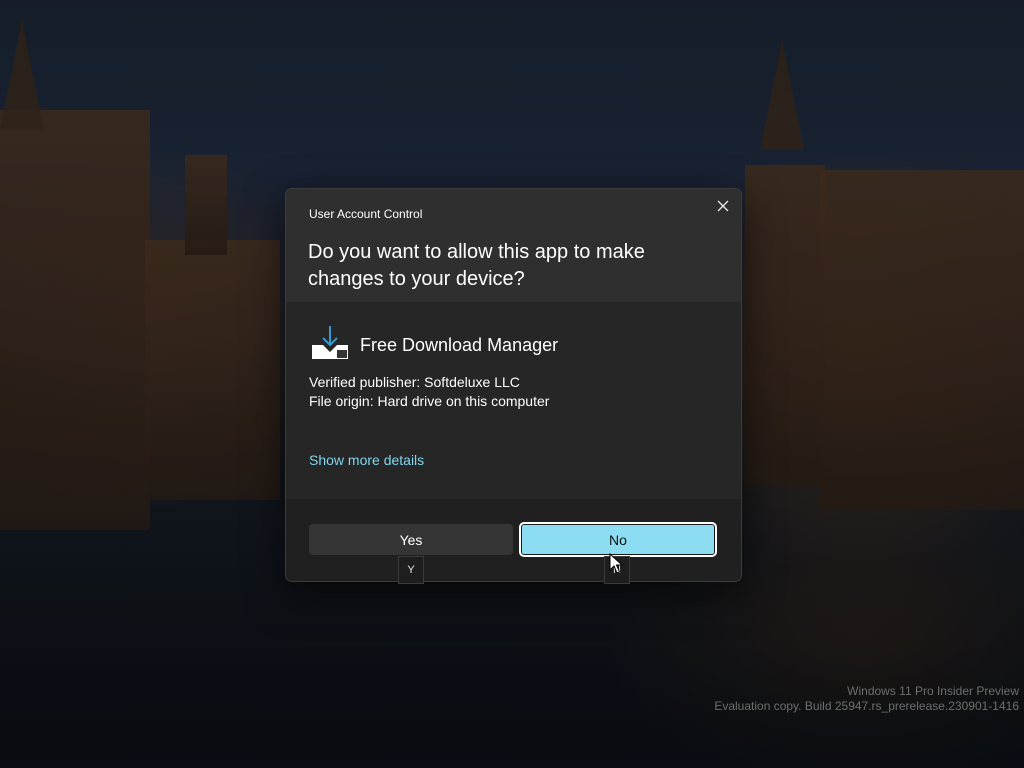  Describe the element at coordinates (366, 460) in the screenshot. I see `show-more-details-link: Show more details` at that location.